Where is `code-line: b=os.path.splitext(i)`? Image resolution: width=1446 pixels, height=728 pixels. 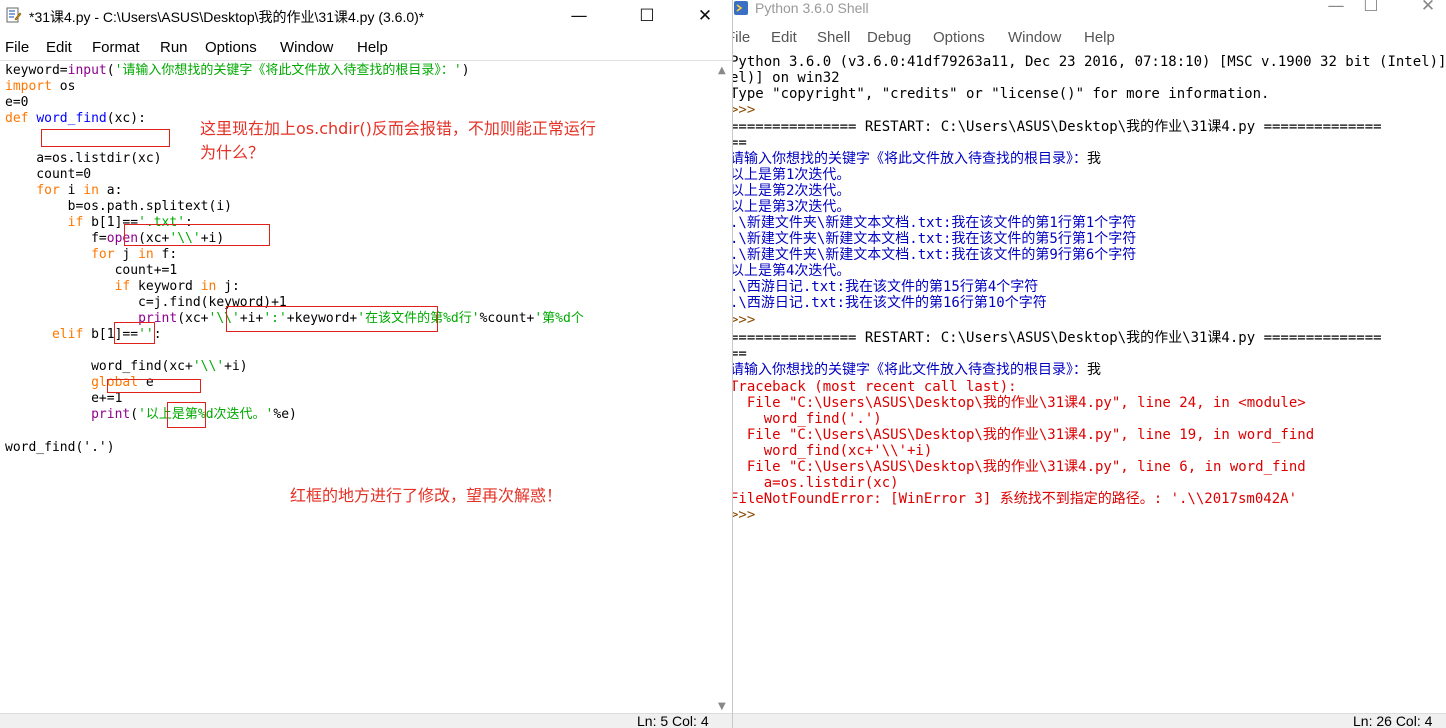 code-line: b=os.path.splitext(i) is located at coordinates (118, 206).